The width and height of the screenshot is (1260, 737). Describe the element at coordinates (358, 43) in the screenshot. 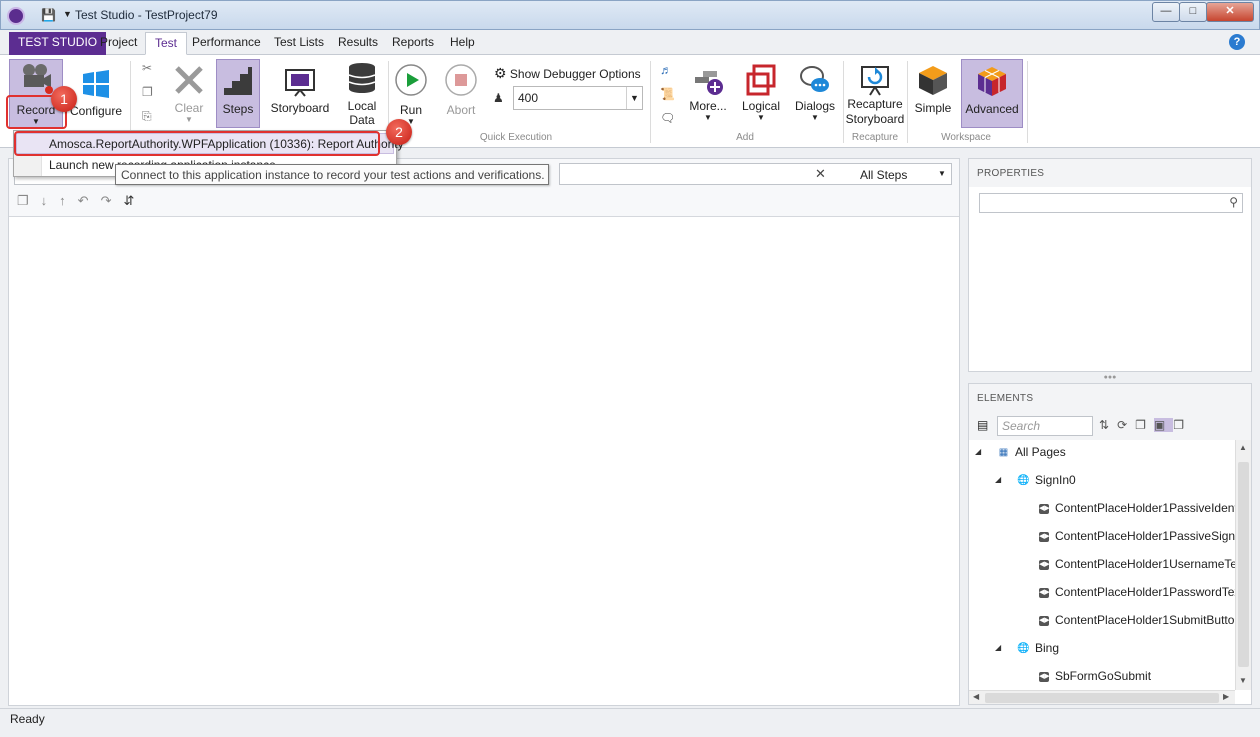

I see `tab-results: Results` at that location.